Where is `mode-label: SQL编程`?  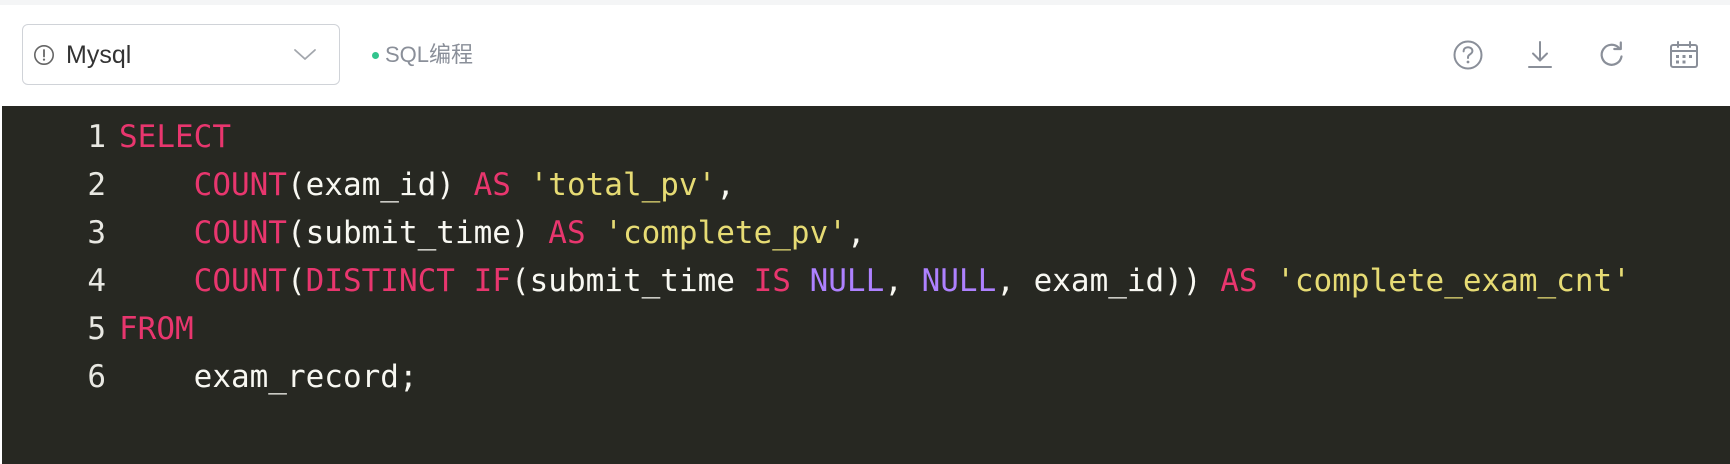
mode-label: SQL编程 is located at coordinates (429, 54).